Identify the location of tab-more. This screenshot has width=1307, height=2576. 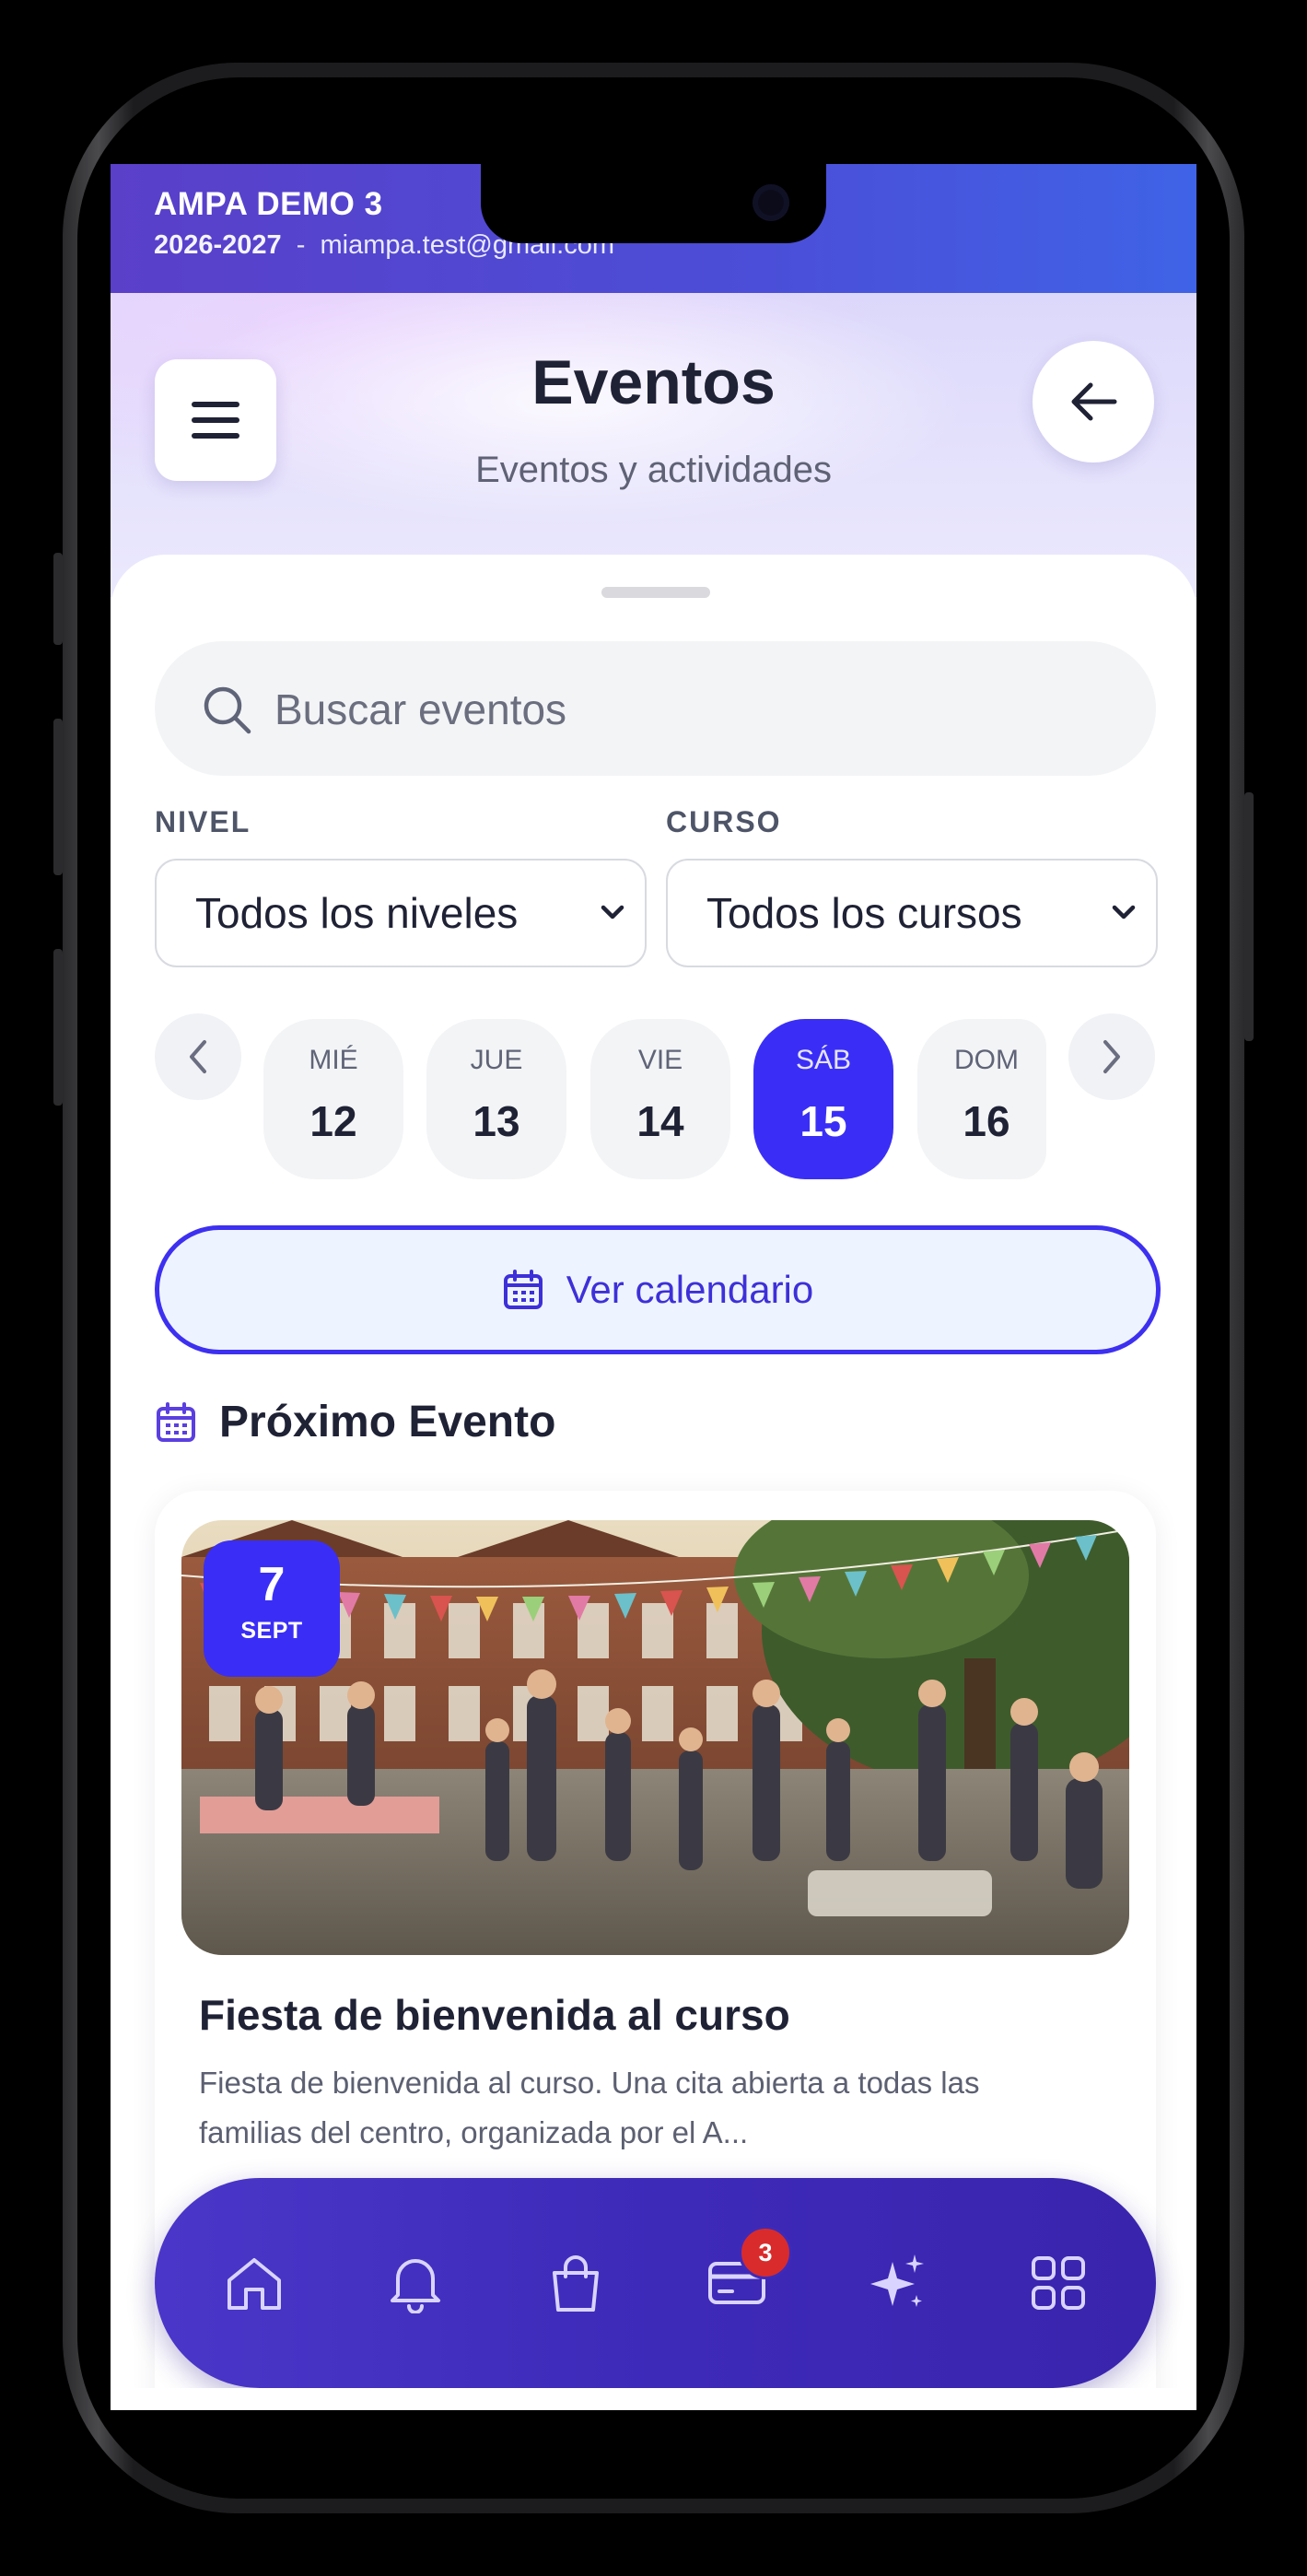
(1058, 2283).